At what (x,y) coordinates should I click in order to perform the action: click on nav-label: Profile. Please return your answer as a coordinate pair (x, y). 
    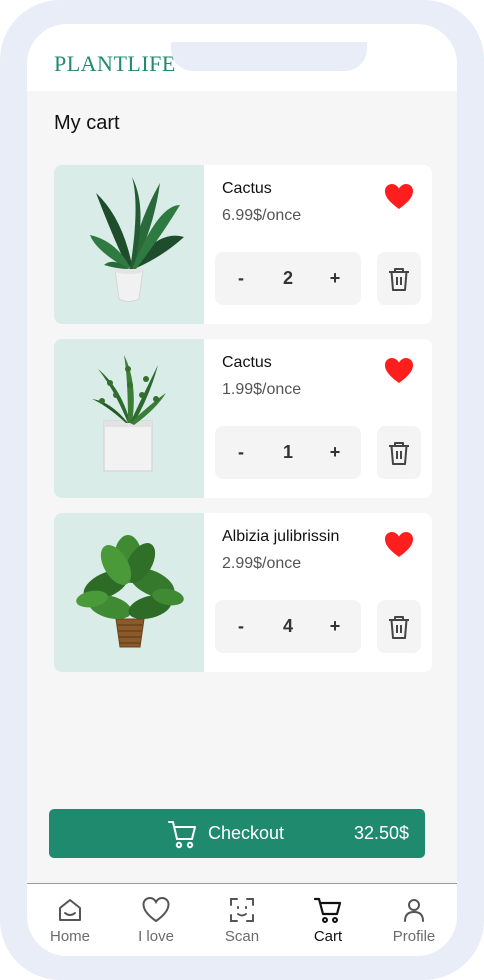
    Looking at the image, I should click on (414, 936).